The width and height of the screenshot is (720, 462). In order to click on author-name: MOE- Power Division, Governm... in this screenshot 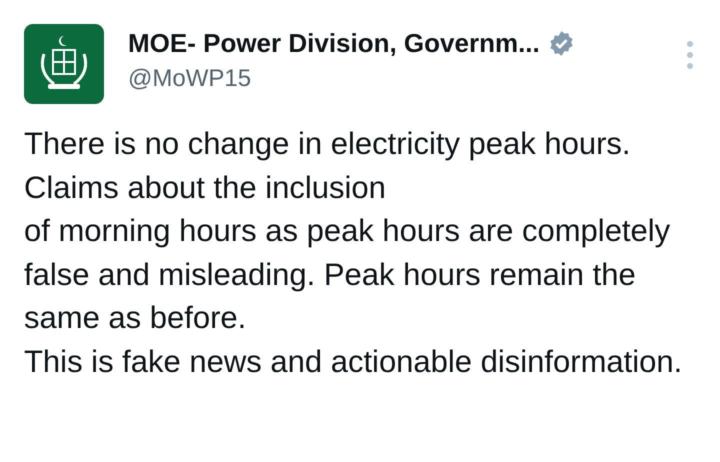, I will do `click(334, 43)`.